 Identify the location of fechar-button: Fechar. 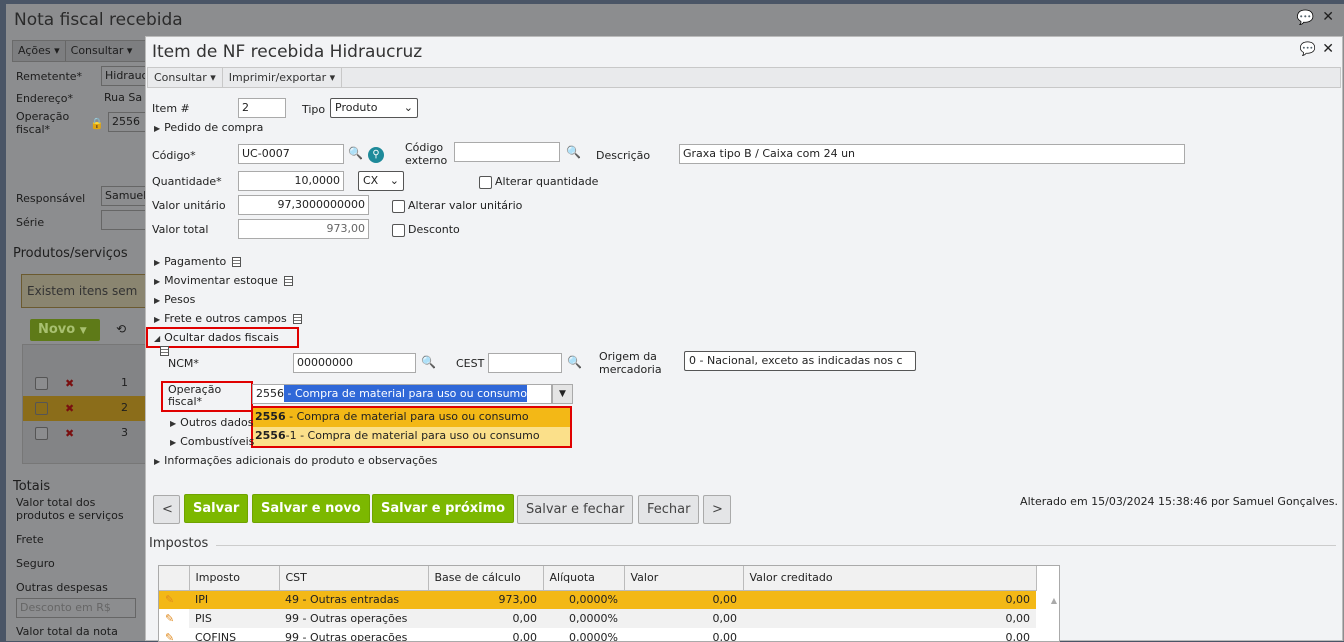
(669, 509).